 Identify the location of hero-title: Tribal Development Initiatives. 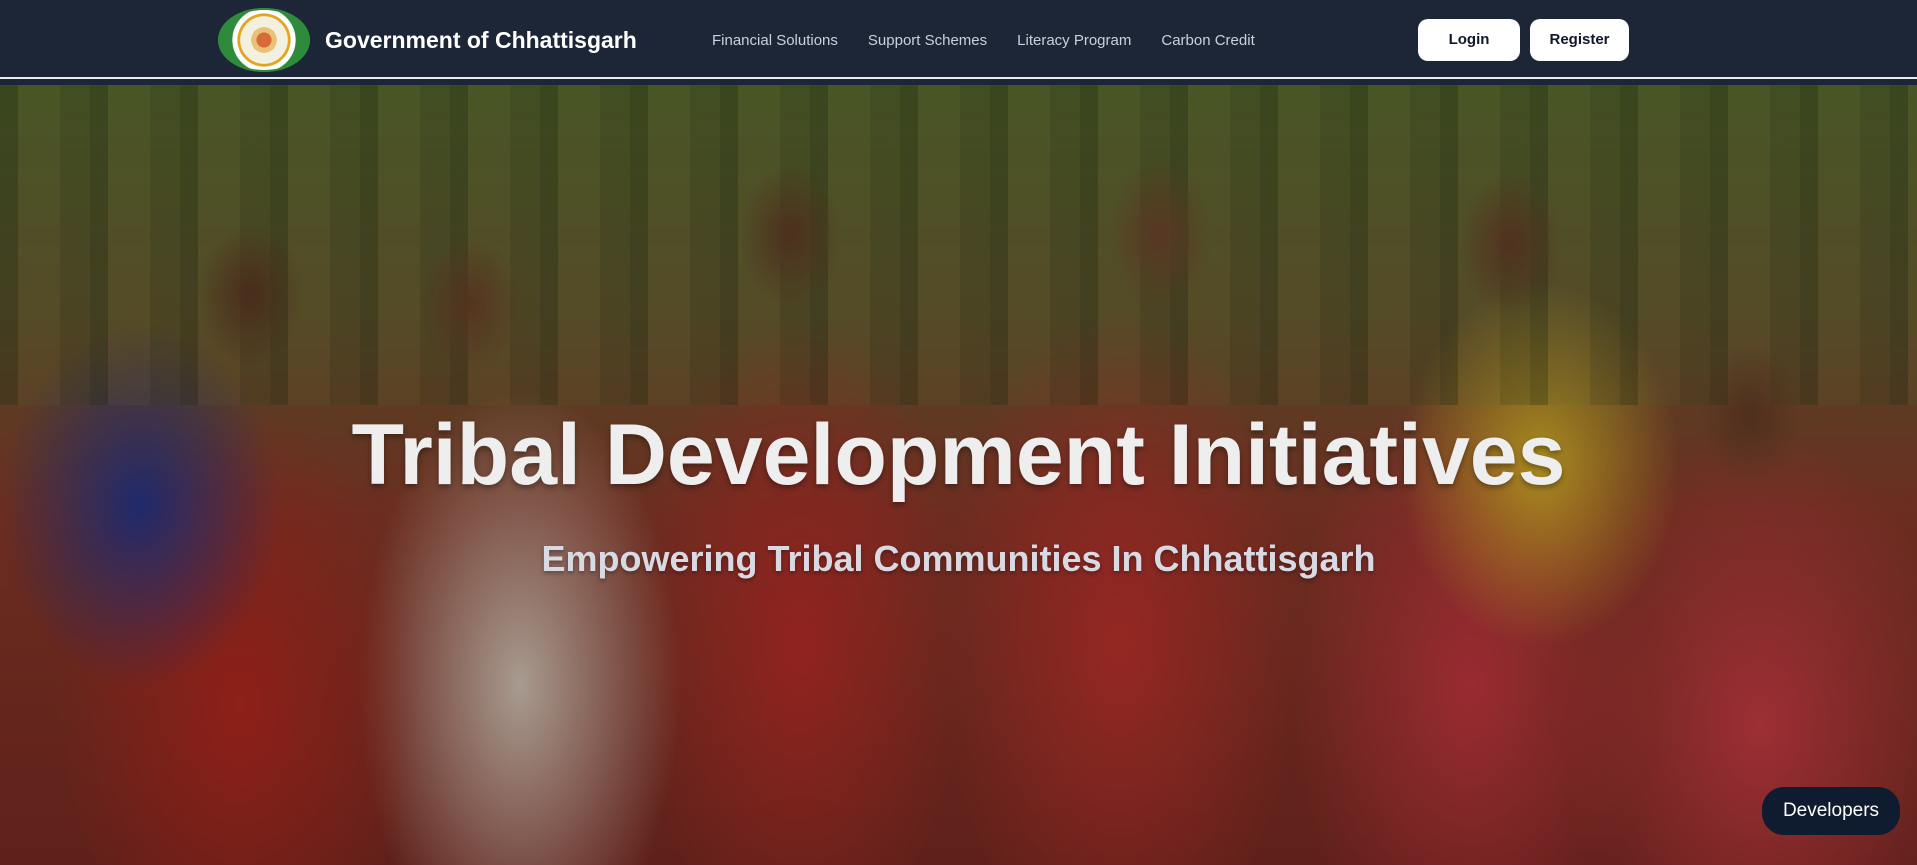
(958, 455).